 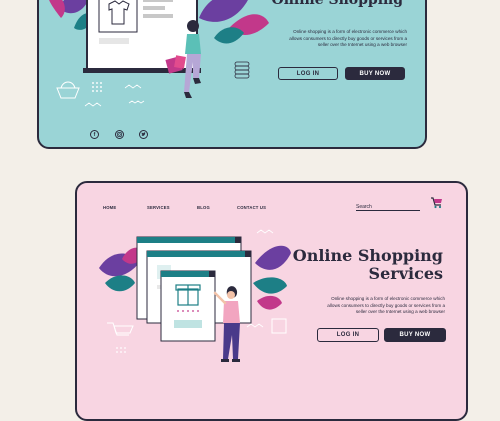 What do you see at coordinates (188, 331) in the screenshot?
I see `get-button: GET` at bounding box center [188, 331].